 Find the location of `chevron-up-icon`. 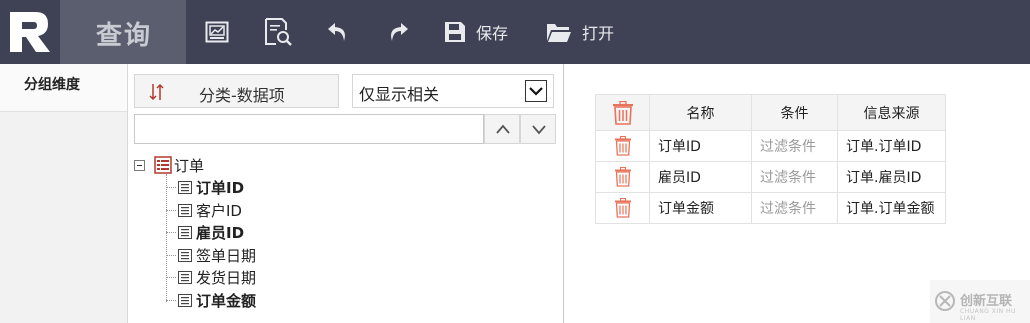

chevron-up-icon is located at coordinates (503, 129).